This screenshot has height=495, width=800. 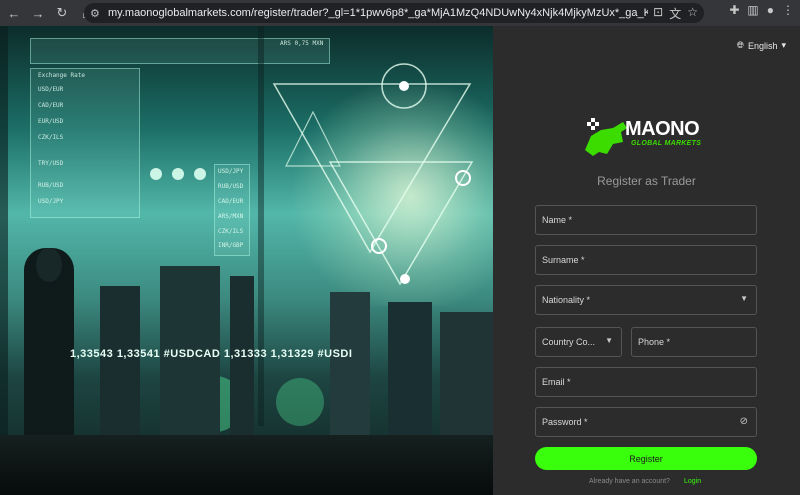 What do you see at coordinates (14, 13) in the screenshot?
I see `back-icon: ←` at bounding box center [14, 13].